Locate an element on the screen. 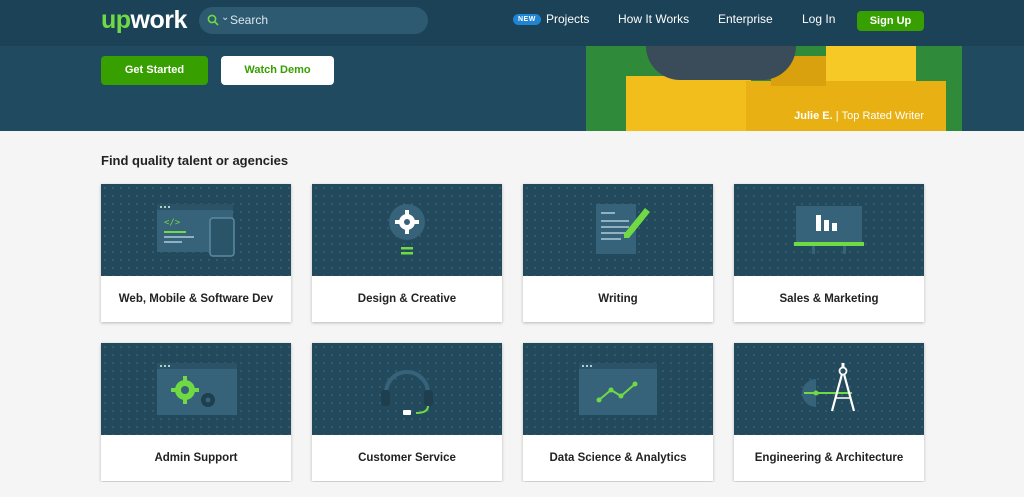  card-illustration: </> is located at coordinates (196, 230).